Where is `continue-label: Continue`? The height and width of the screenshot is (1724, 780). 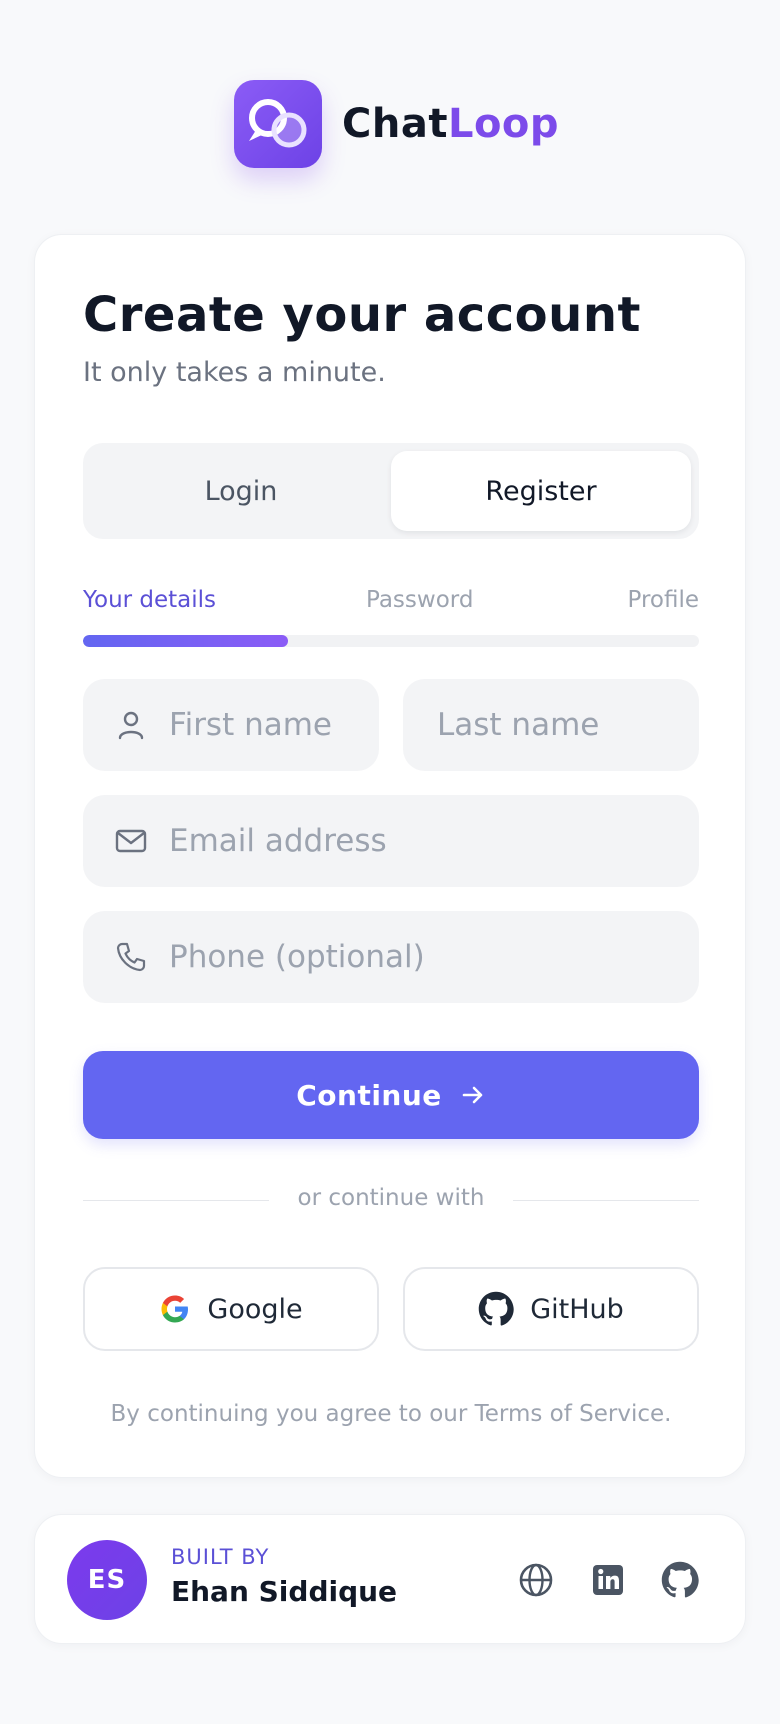 continue-label: Continue is located at coordinates (369, 1095).